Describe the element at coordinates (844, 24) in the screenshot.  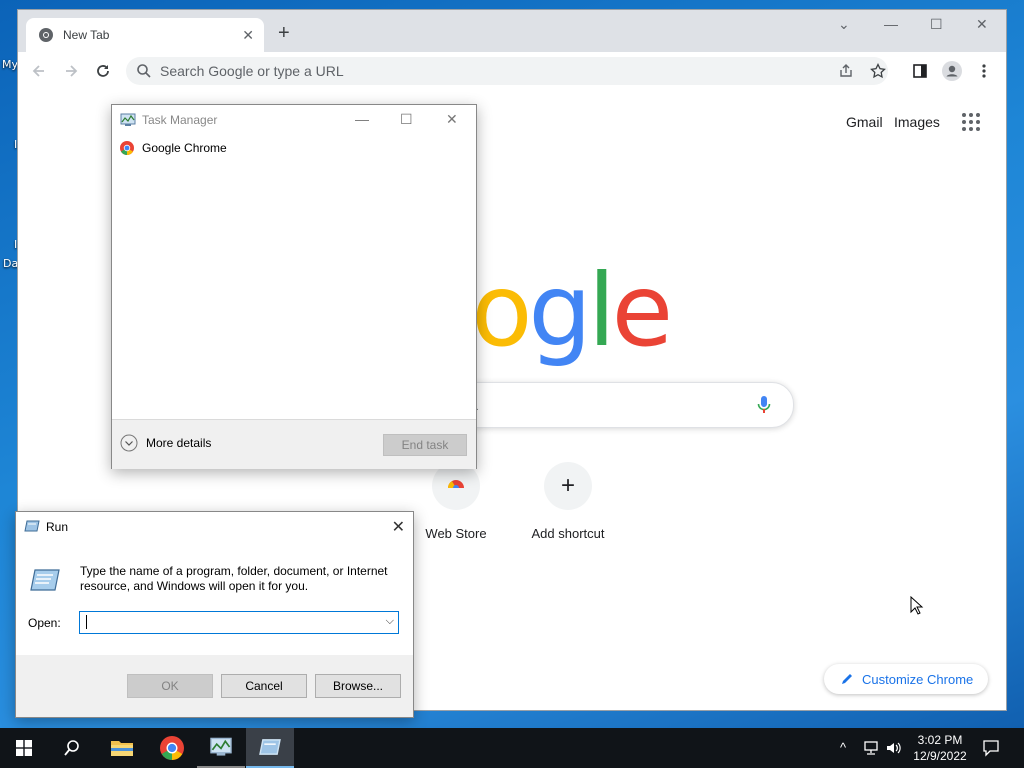
I see `tab-search-icon: ⌄` at that location.